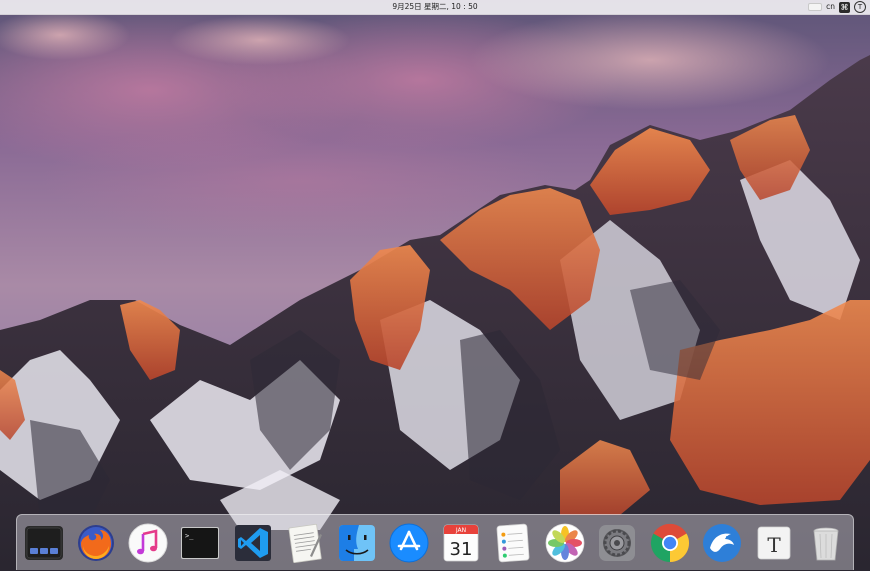 The height and width of the screenshot is (571, 870). I want to click on reminders-icon, so click(513, 543).